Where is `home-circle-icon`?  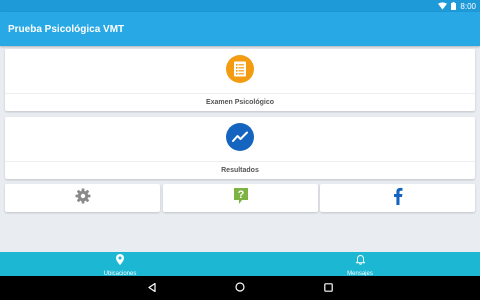
home-circle-icon is located at coordinates (240, 288).